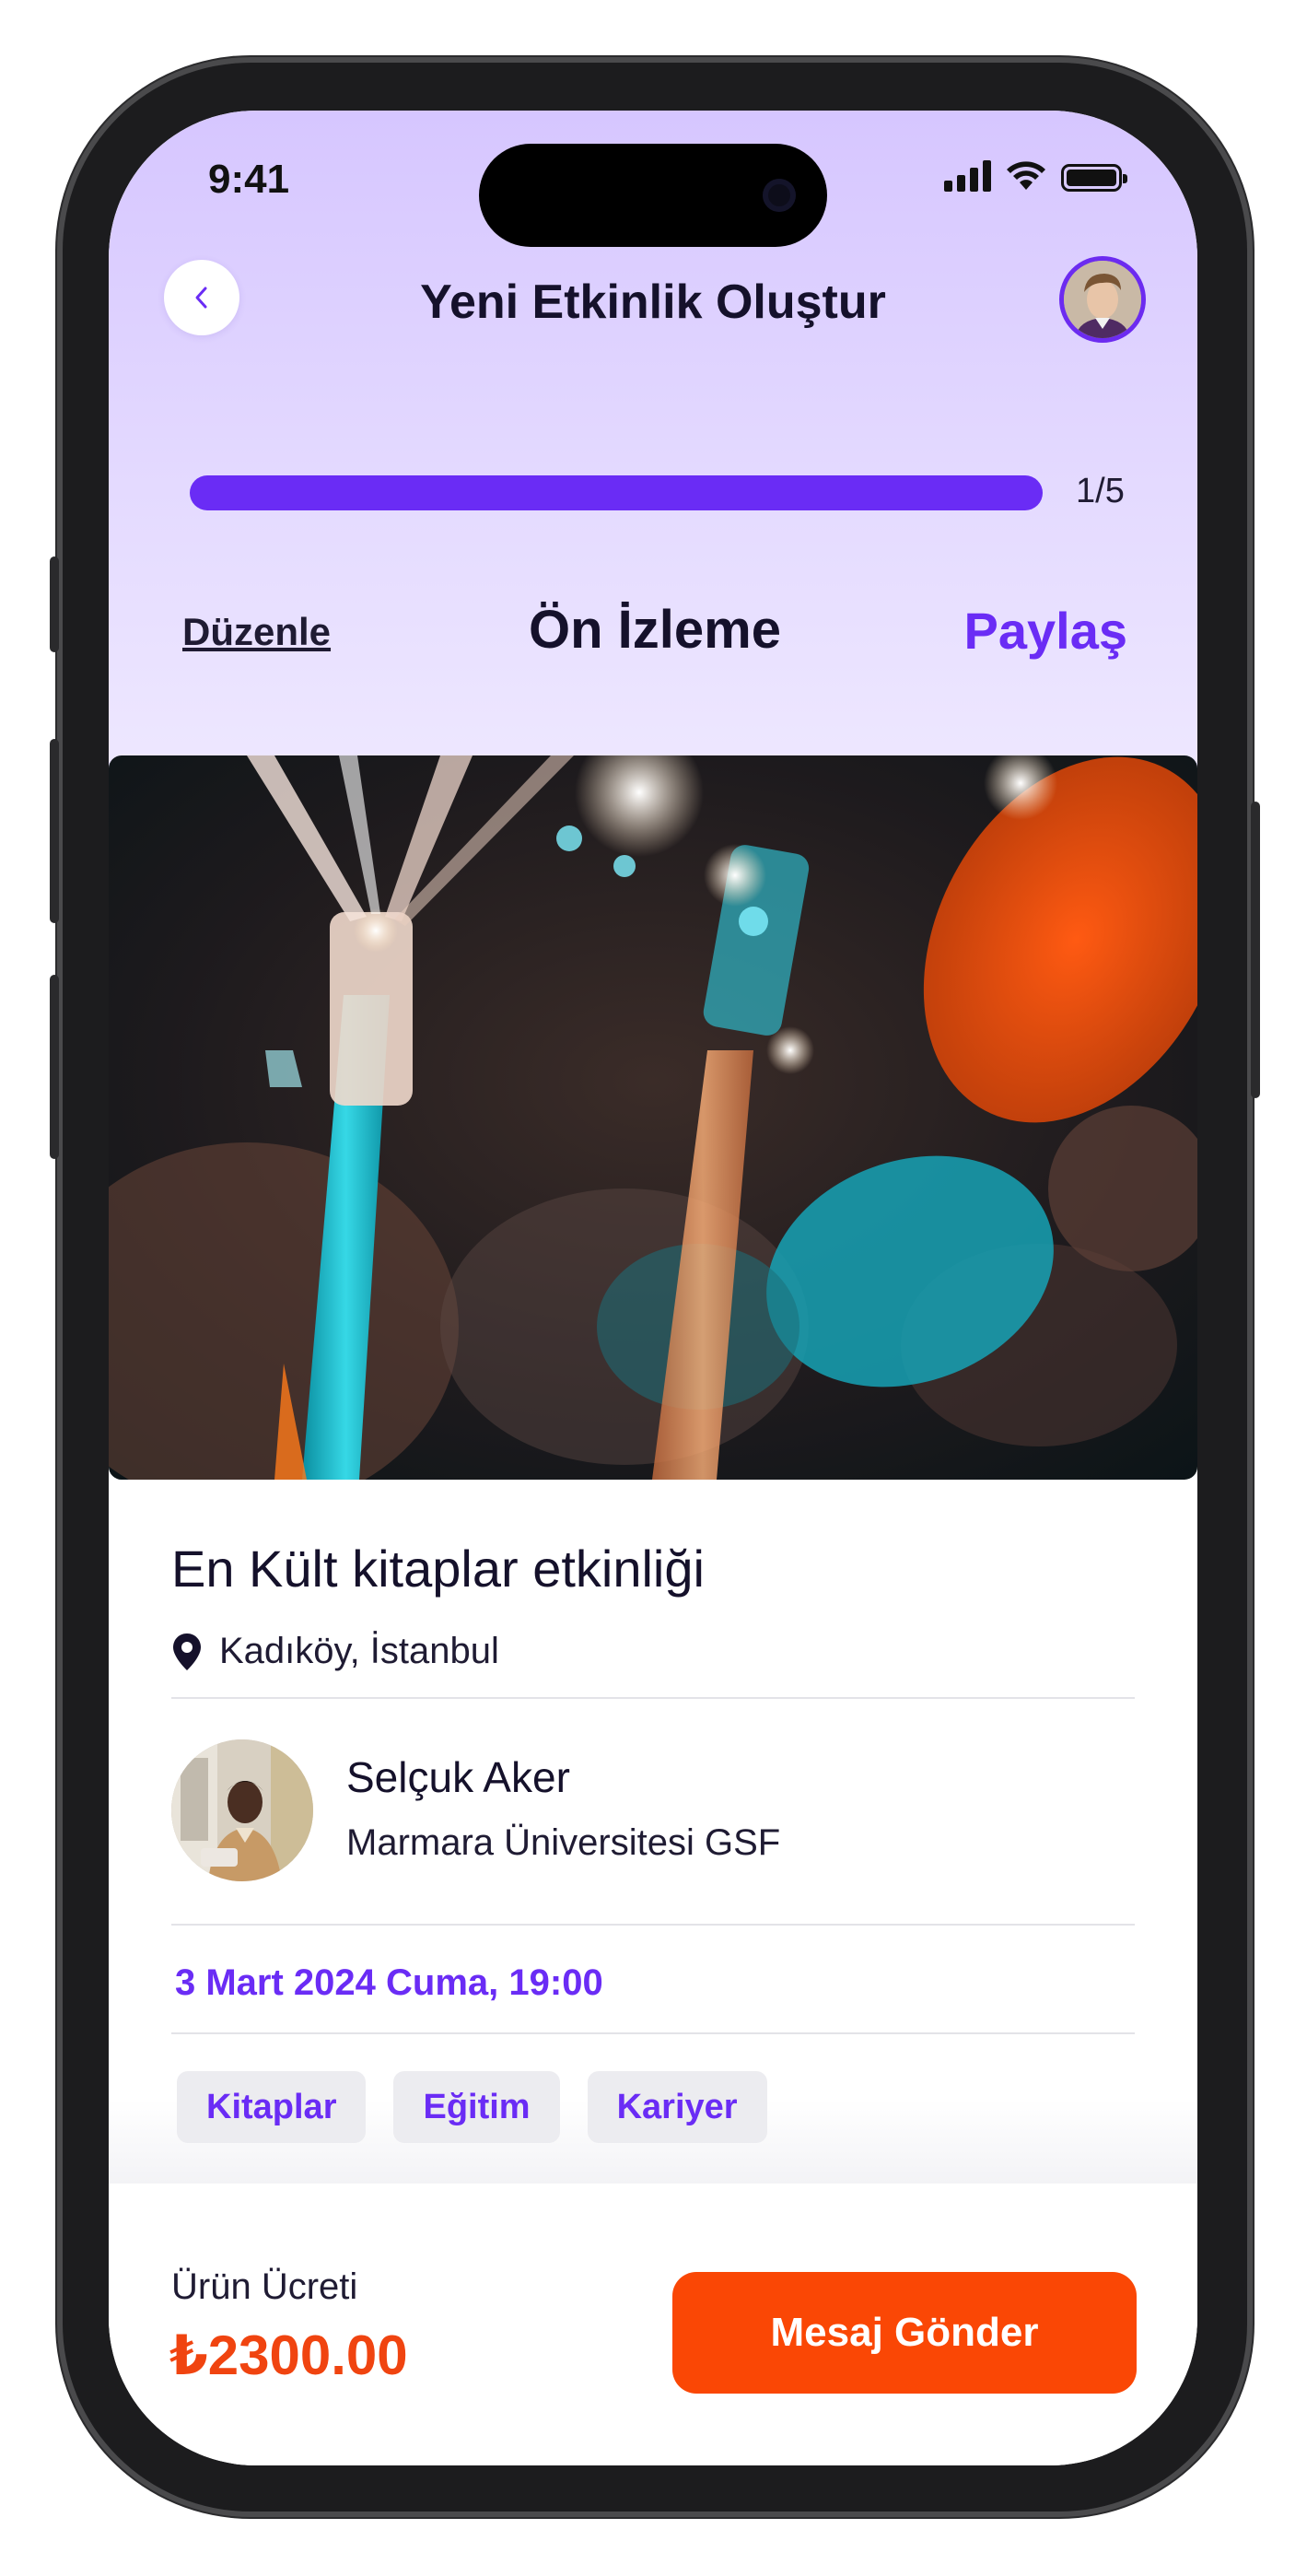  What do you see at coordinates (389, 1982) in the screenshot?
I see `event-date: 3 Mart 2024 Cuma, 19:00` at bounding box center [389, 1982].